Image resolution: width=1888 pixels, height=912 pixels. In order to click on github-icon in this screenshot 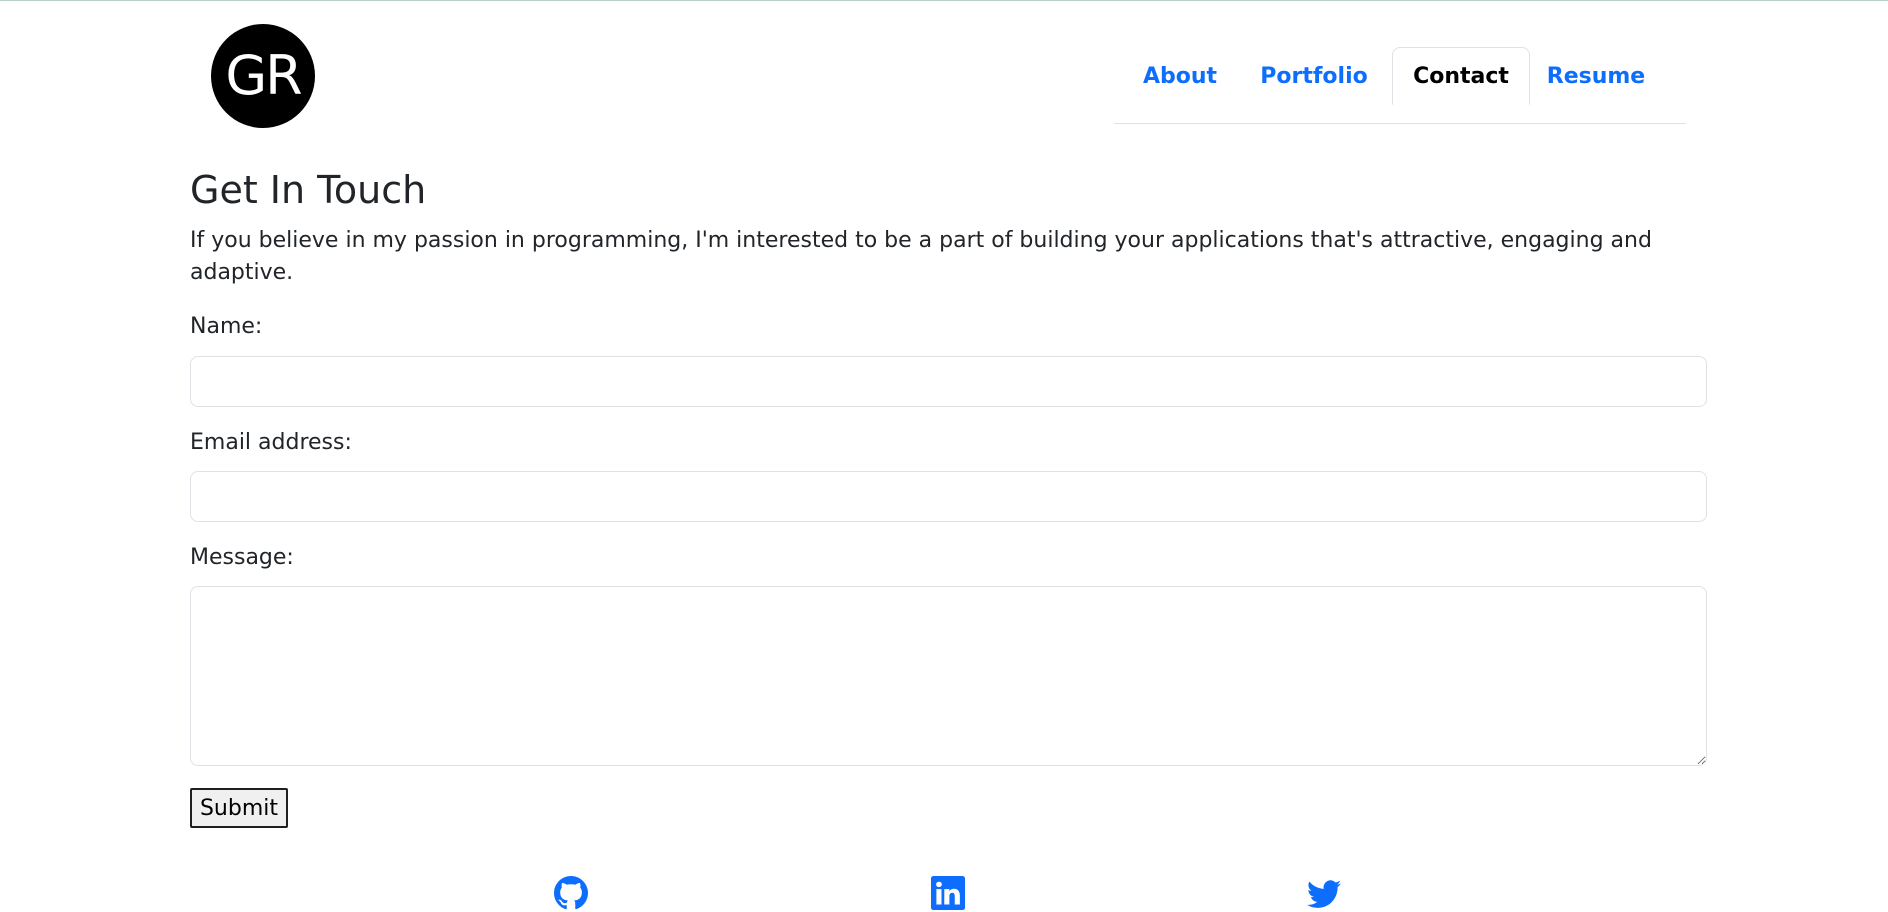, I will do `click(571, 893)`.